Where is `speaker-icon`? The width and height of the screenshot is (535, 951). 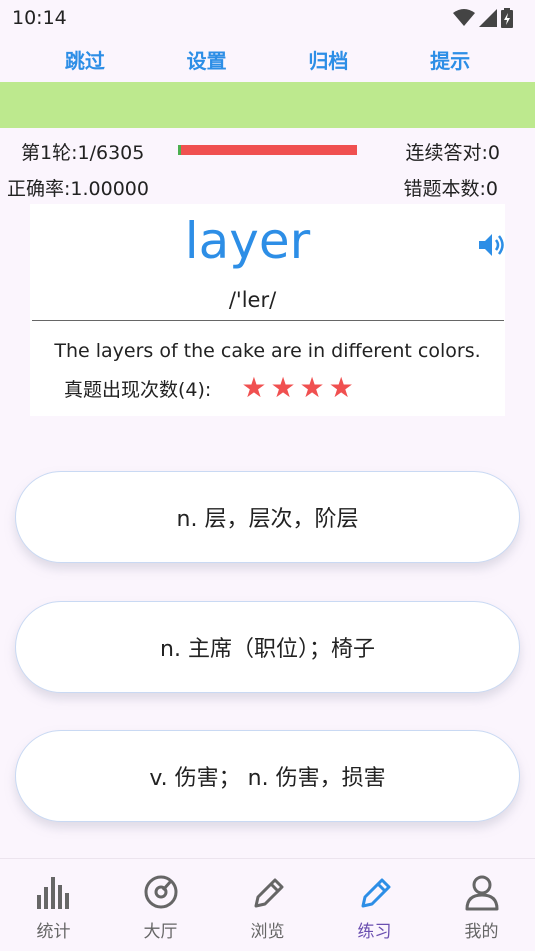 speaker-icon is located at coordinates (493, 245).